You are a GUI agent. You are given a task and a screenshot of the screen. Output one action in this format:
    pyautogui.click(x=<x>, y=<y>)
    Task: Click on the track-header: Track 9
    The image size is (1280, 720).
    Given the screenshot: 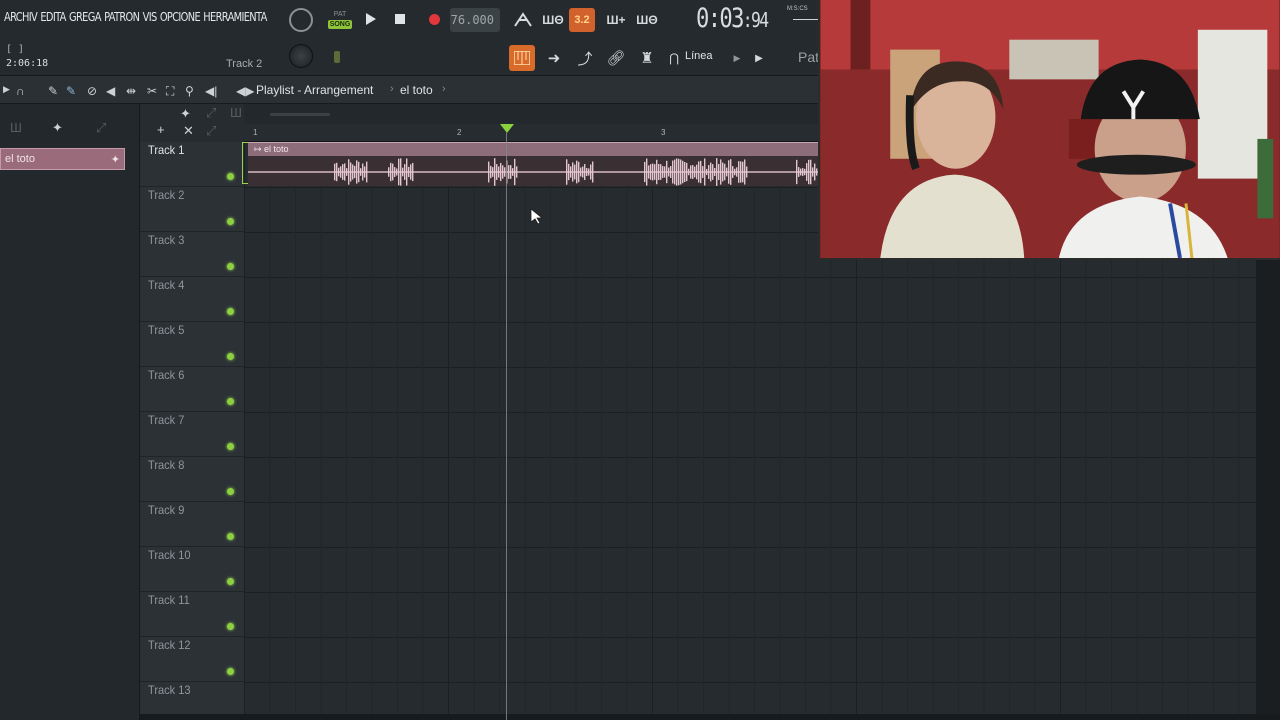 What is the action you would take?
    pyautogui.click(x=192, y=524)
    